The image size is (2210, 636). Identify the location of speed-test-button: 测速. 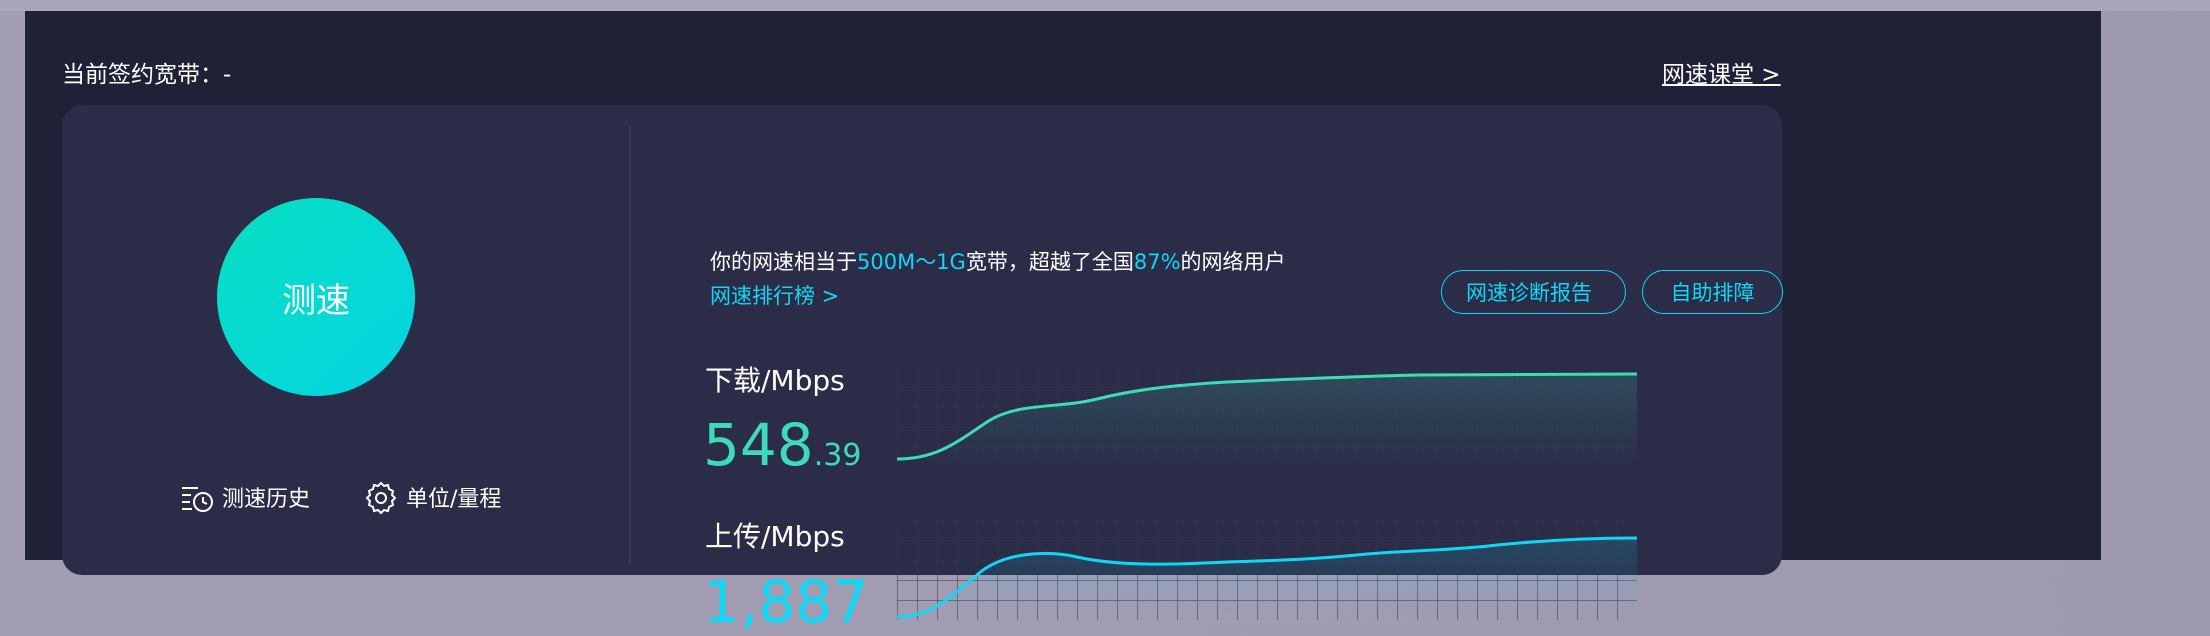
(316, 297).